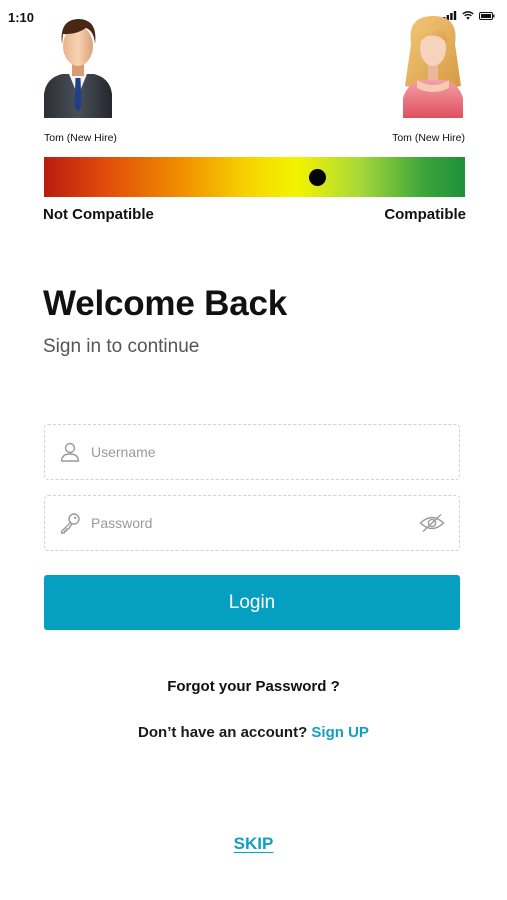 The image size is (507, 900). Describe the element at coordinates (223, 732) in the screenshot. I see `no-account-text: Don’t have an account?` at that location.